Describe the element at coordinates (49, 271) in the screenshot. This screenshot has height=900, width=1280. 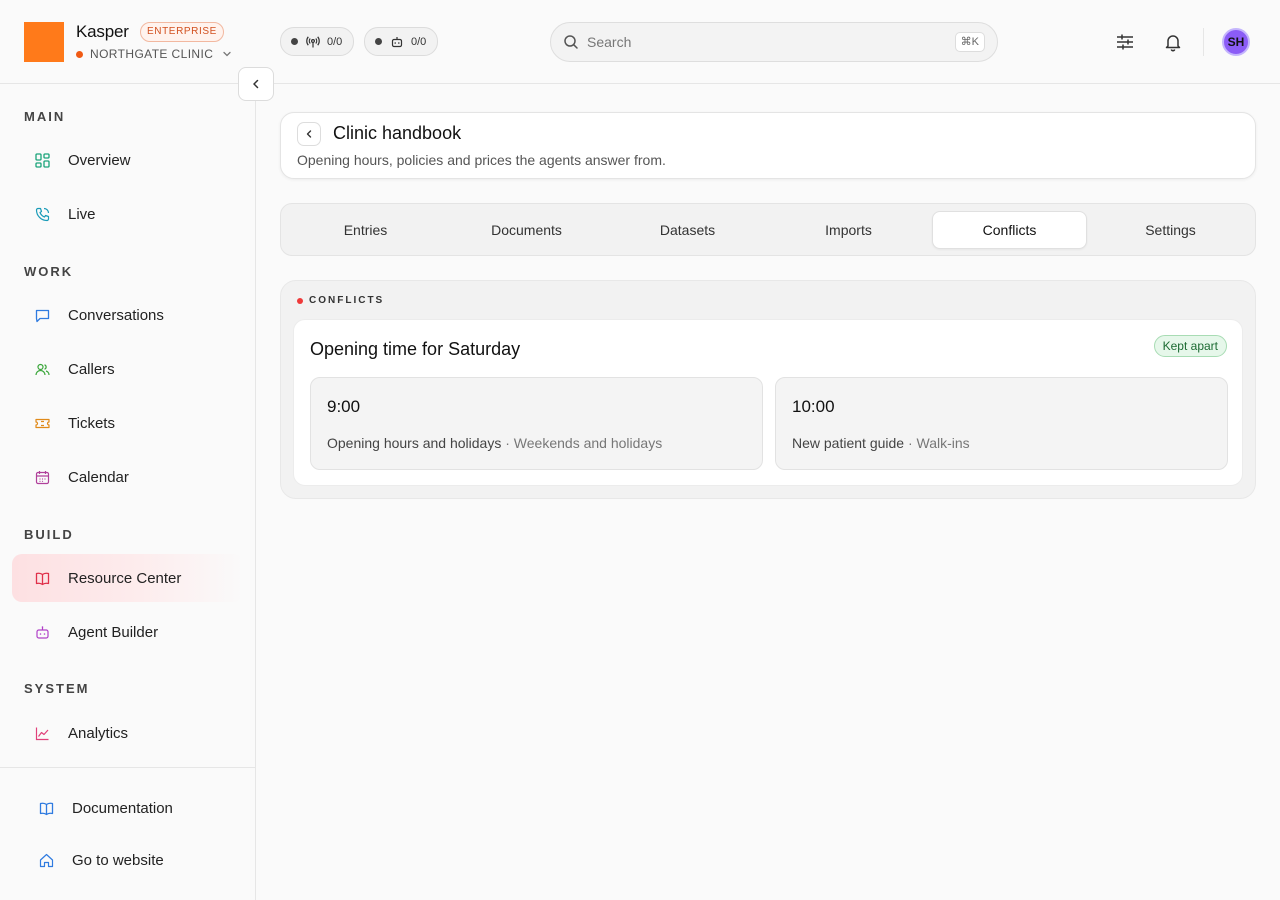
I see `section-label-work: WORK` at that location.